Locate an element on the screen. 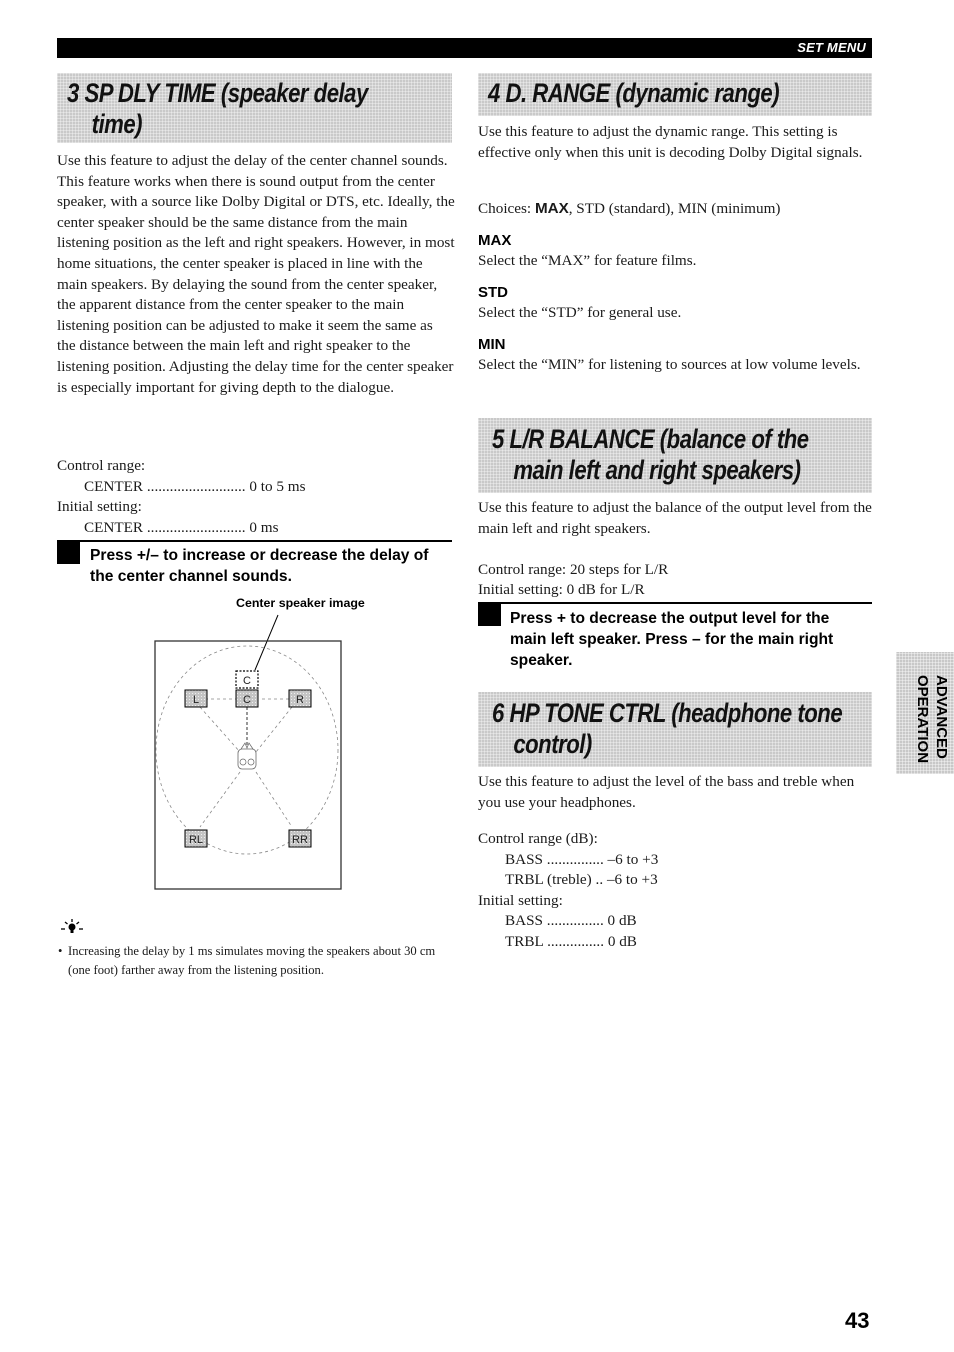  side-tab-line1: ADVANCED is located at coordinates (941, 717).